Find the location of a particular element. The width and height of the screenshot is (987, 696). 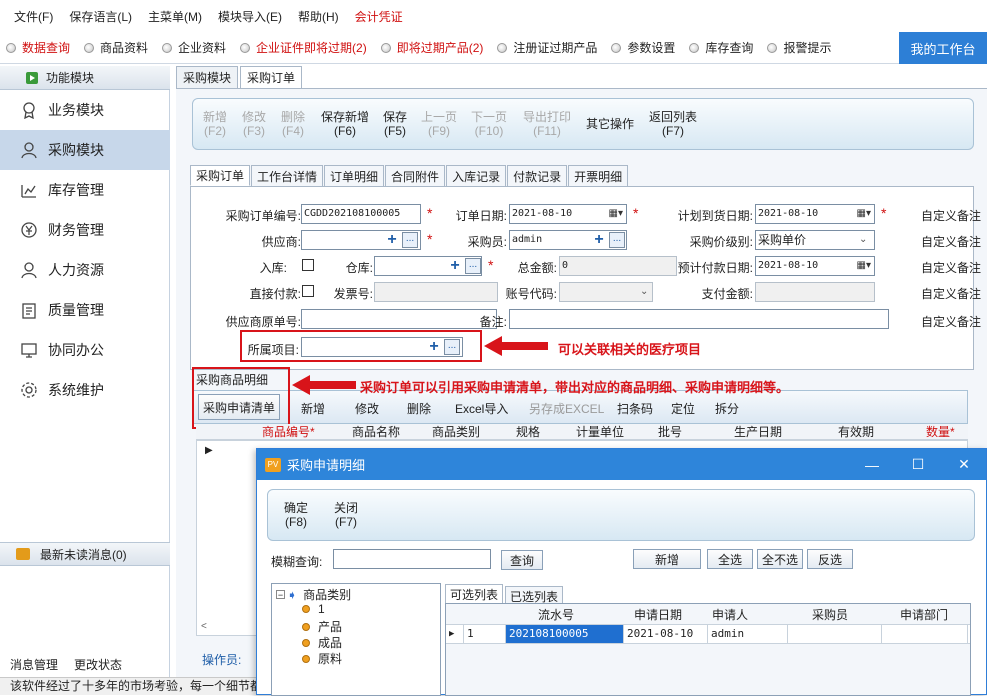

select-all-button: 全选 is located at coordinates (730, 559).